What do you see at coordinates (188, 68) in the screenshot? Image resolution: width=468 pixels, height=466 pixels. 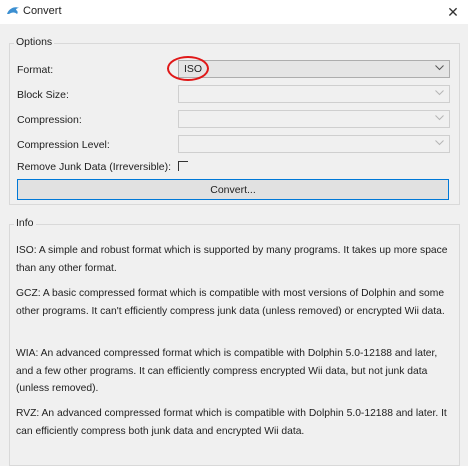 I see `format-highlight-annotation` at bounding box center [188, 68].